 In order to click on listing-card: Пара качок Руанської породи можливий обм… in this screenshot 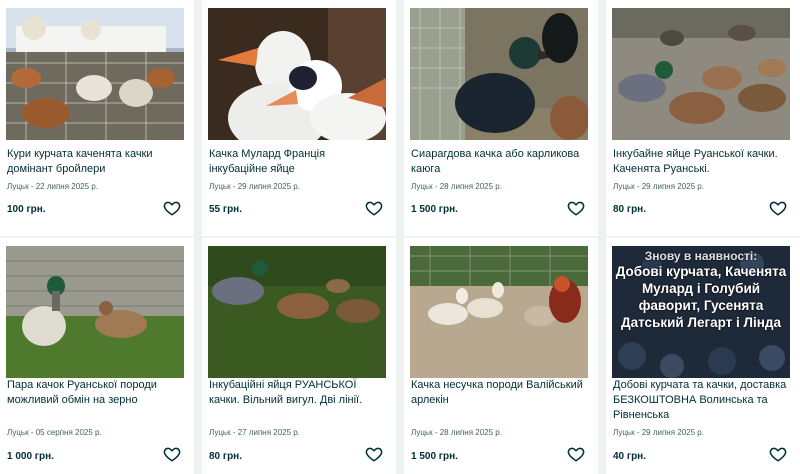, I will do `click(97, 356)`.